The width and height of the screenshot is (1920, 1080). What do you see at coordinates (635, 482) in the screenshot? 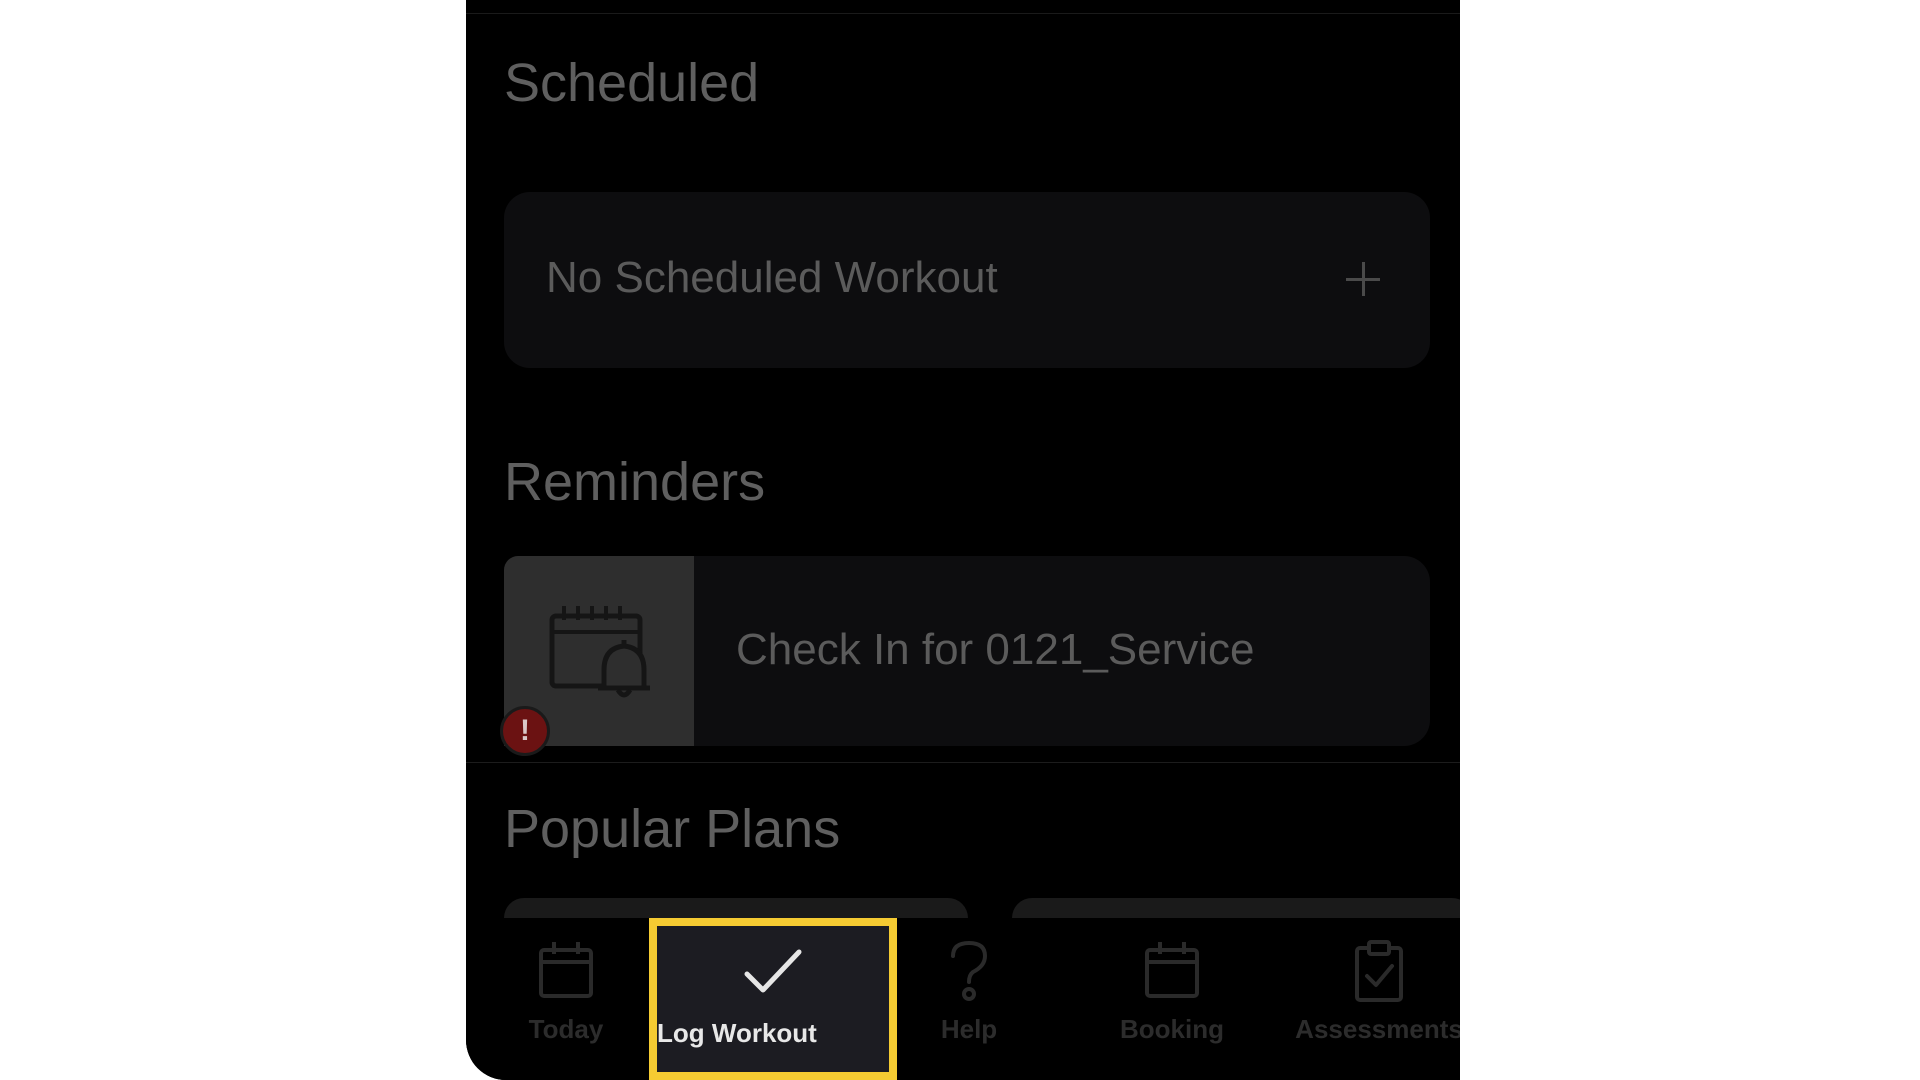
I see `reminders-heading: Reminders` at bounding box center [635, 482].